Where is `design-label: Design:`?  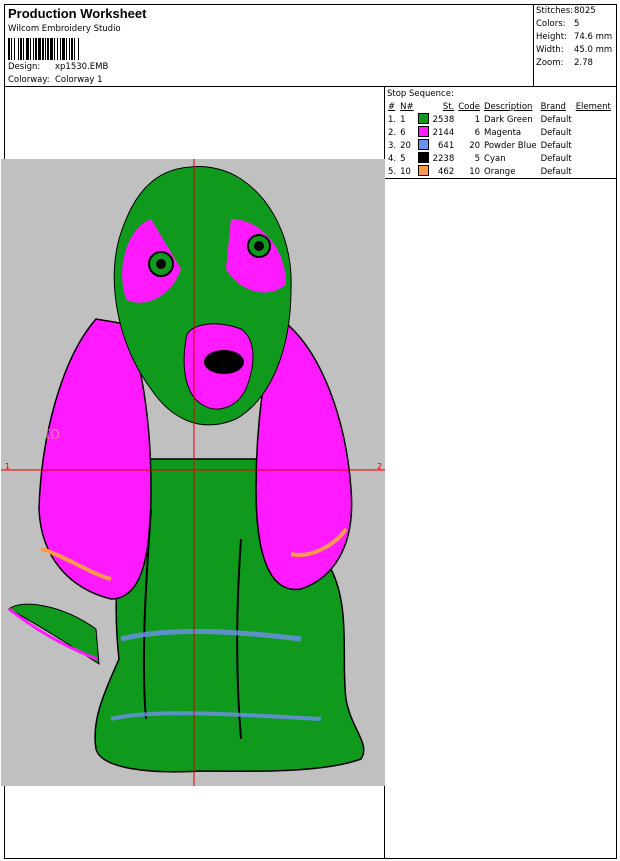 design-label: Design: is located at coordinates (24, 67).